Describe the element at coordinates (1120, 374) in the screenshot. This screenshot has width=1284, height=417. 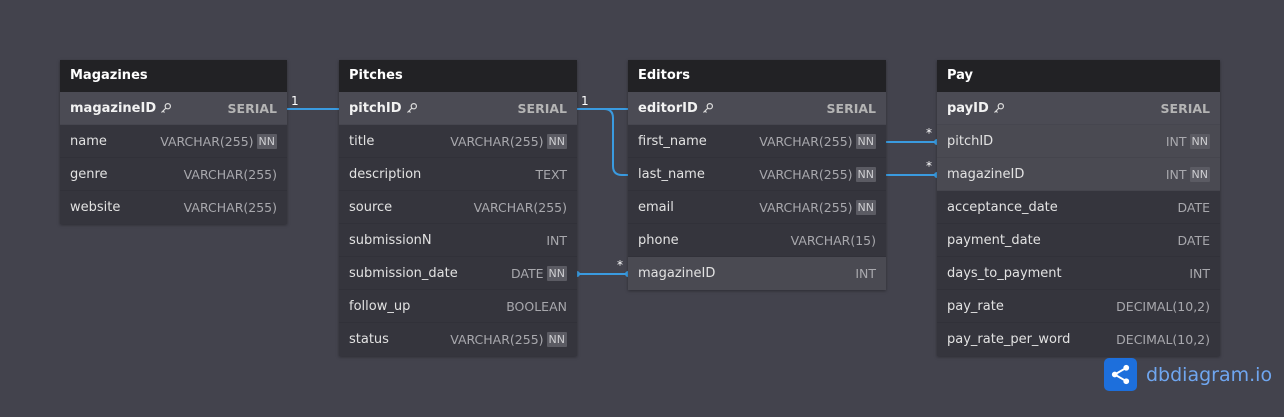
I see `share-nodes-icon` at that location.